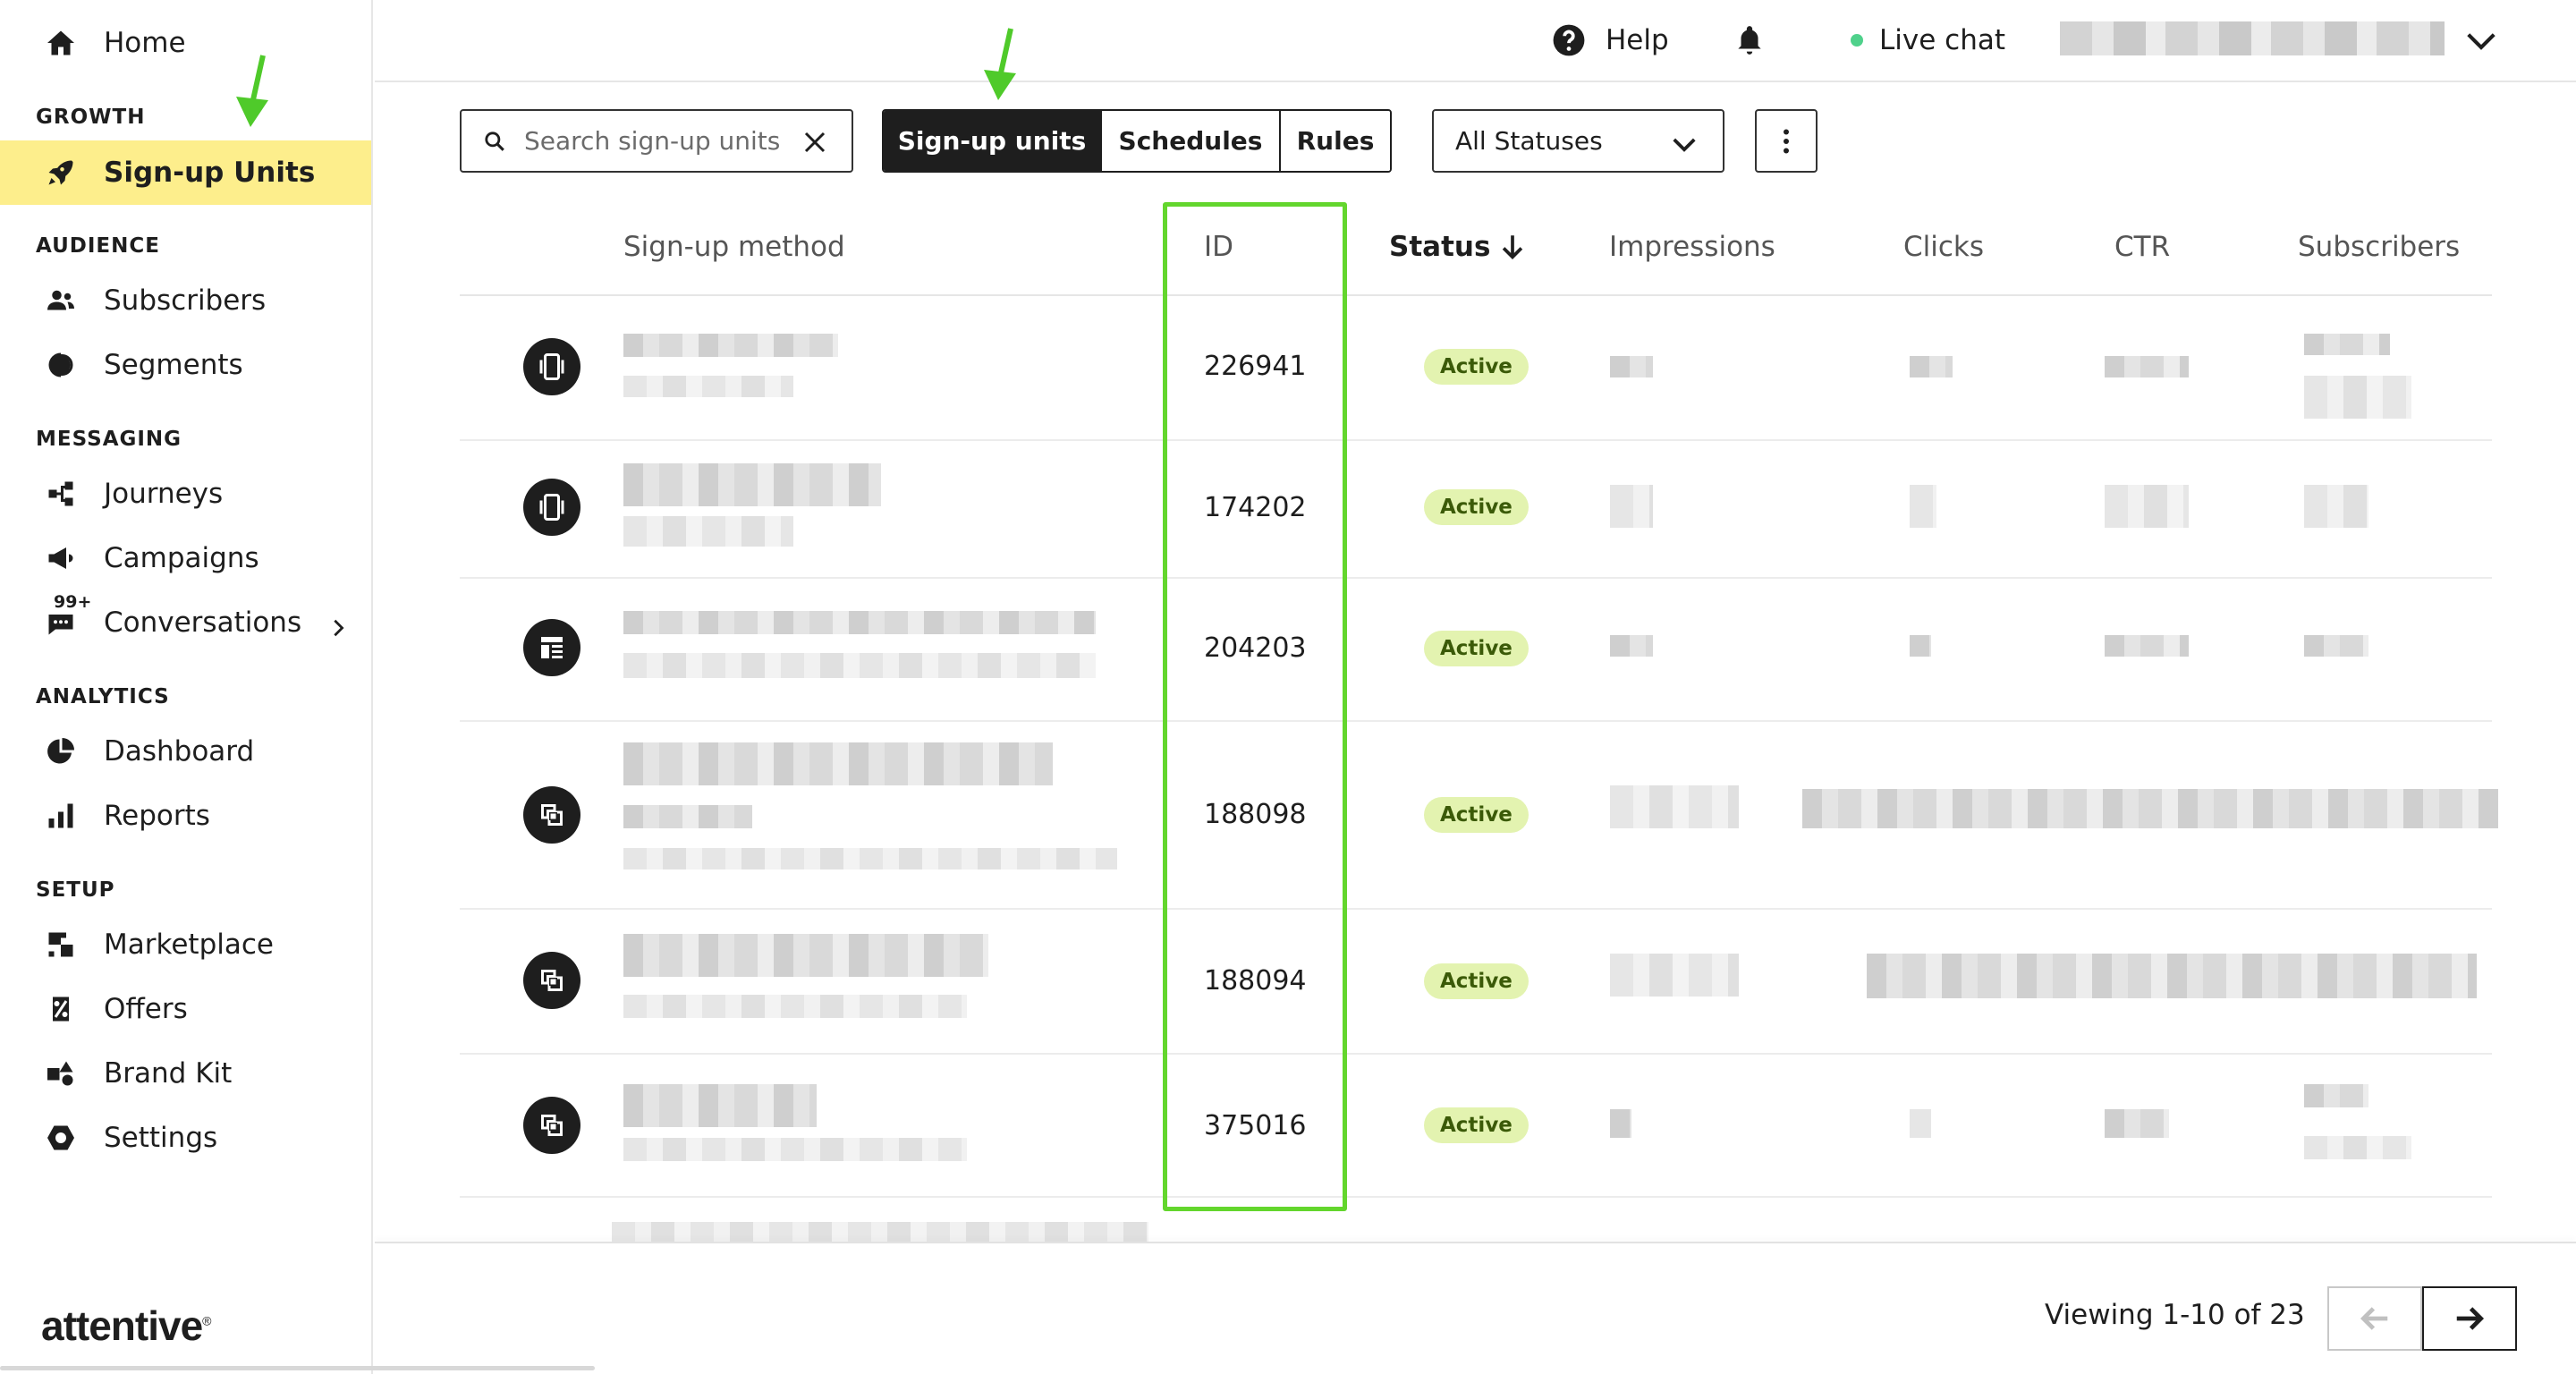  I want to click on sidebar-item-label: Journeys, so click(164, 494).